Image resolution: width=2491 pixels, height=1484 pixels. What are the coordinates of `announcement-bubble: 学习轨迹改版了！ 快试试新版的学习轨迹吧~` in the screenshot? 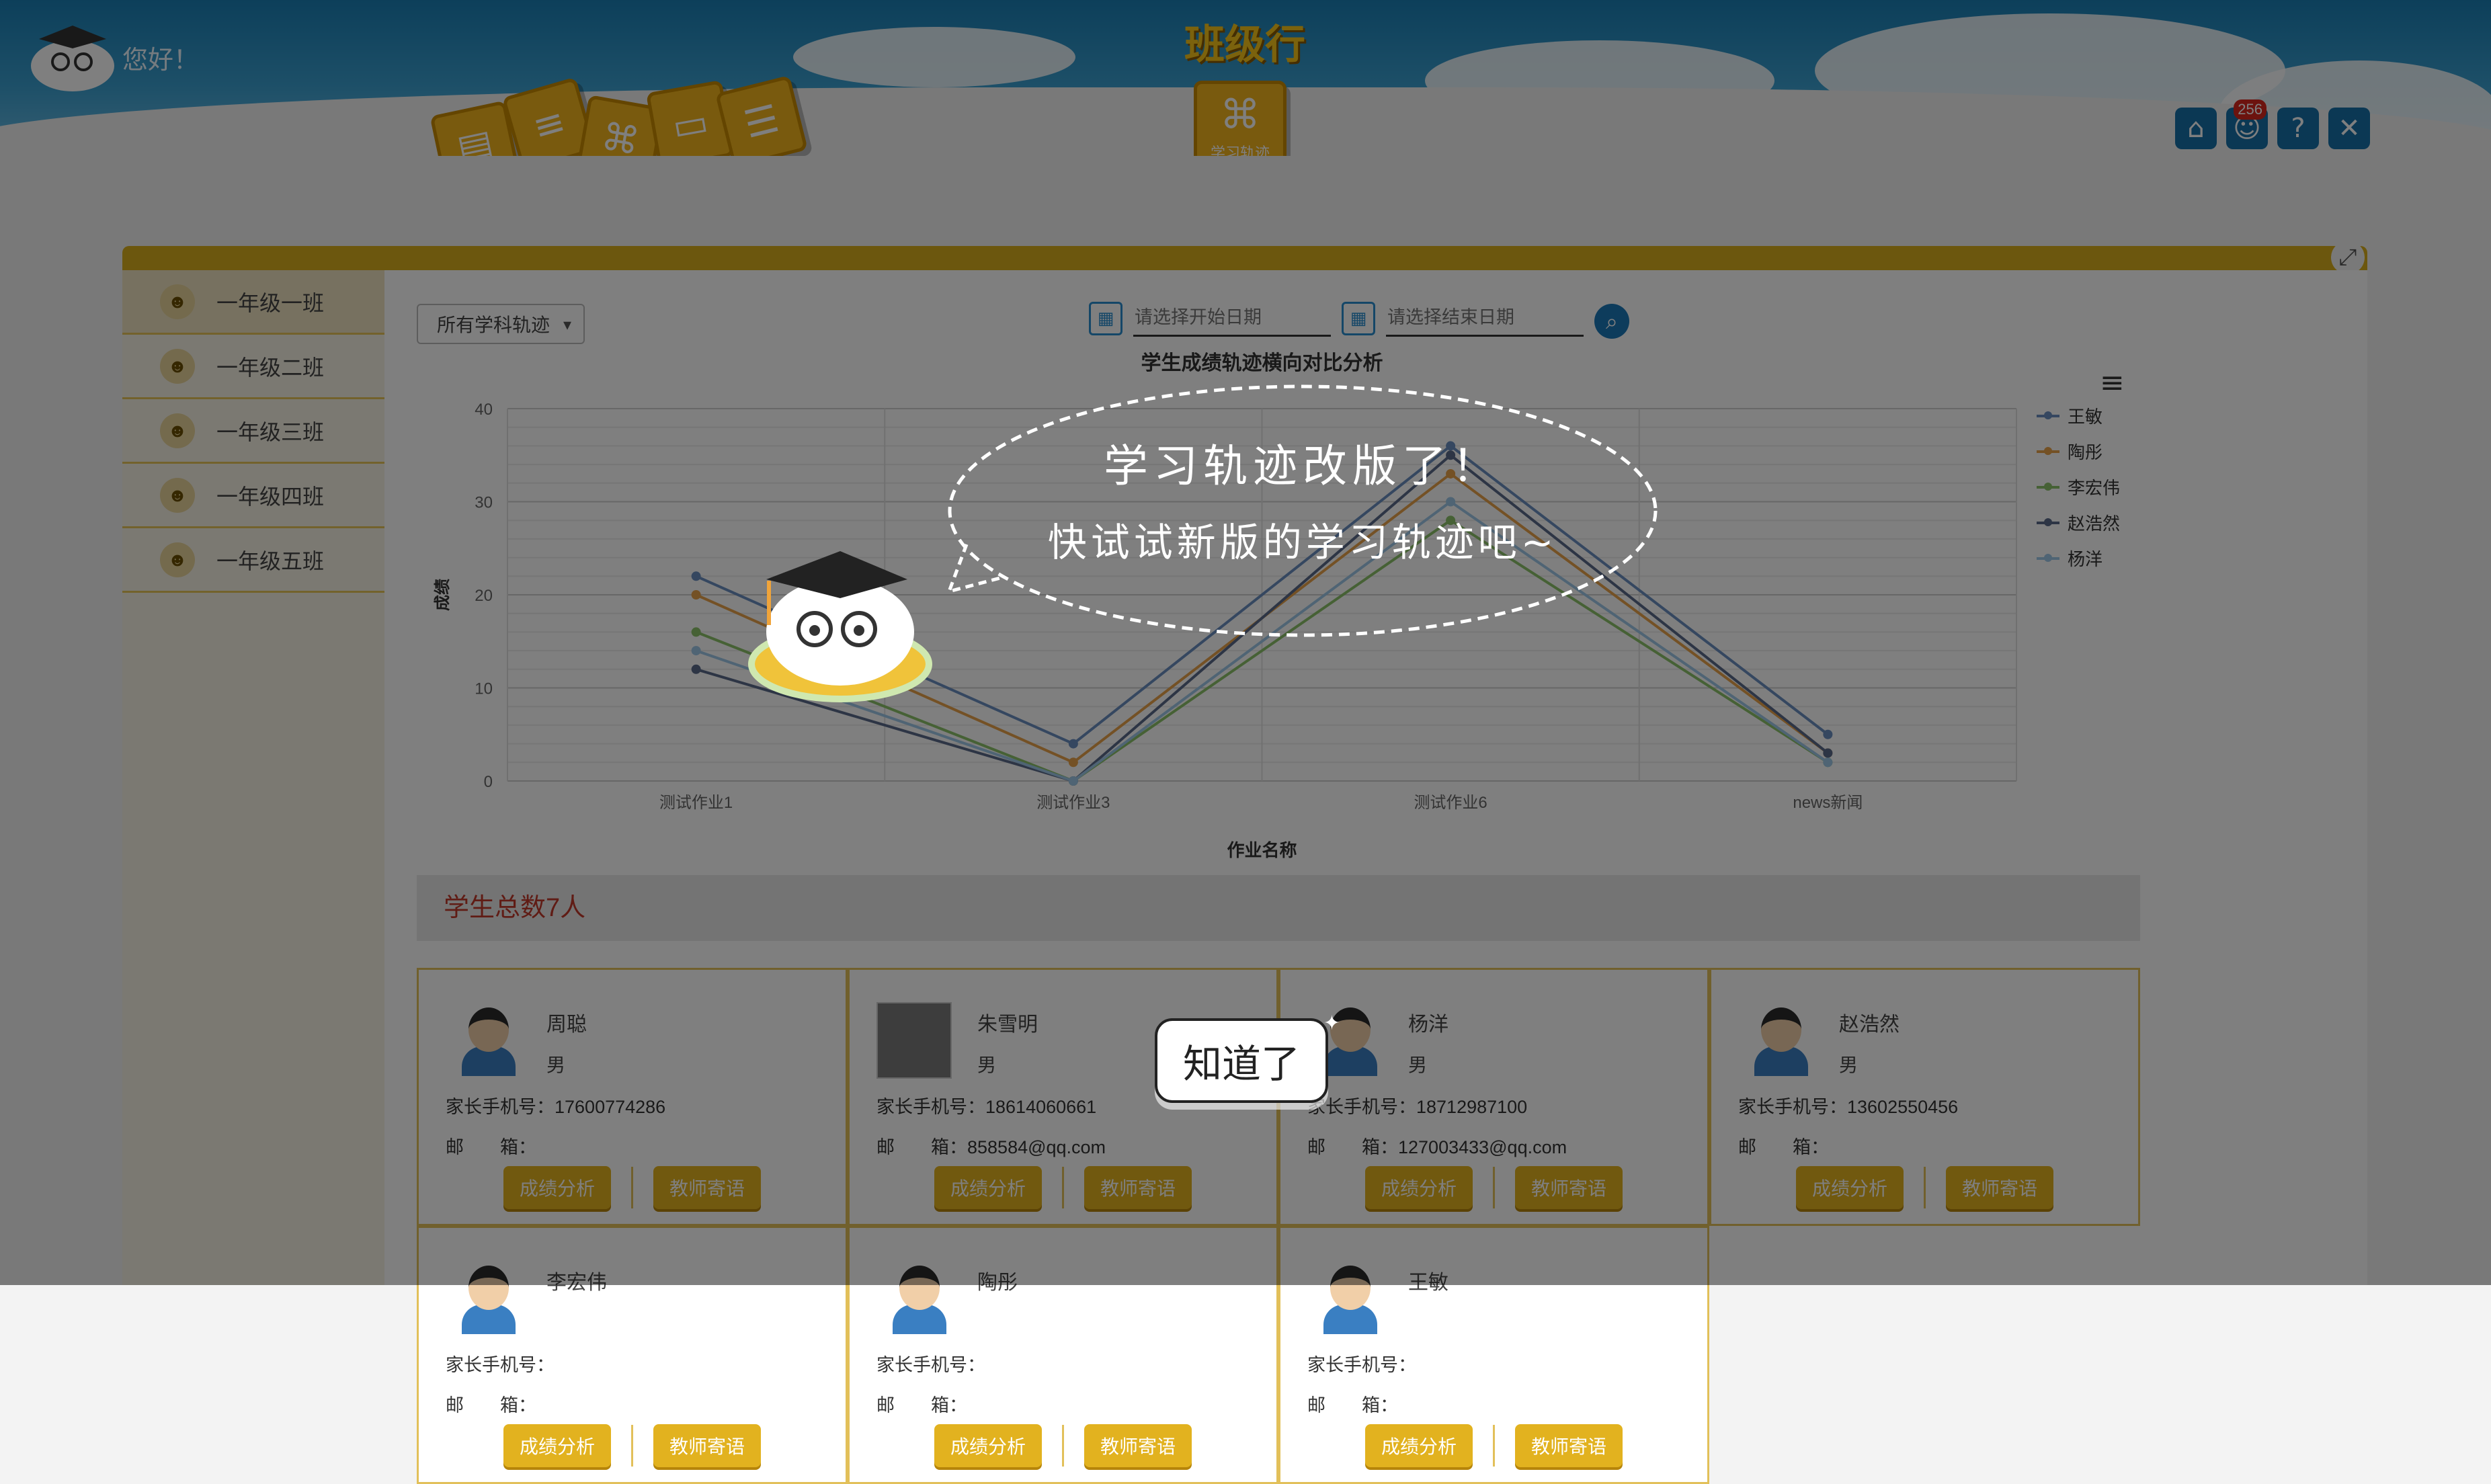 It's located at (1303, 514).